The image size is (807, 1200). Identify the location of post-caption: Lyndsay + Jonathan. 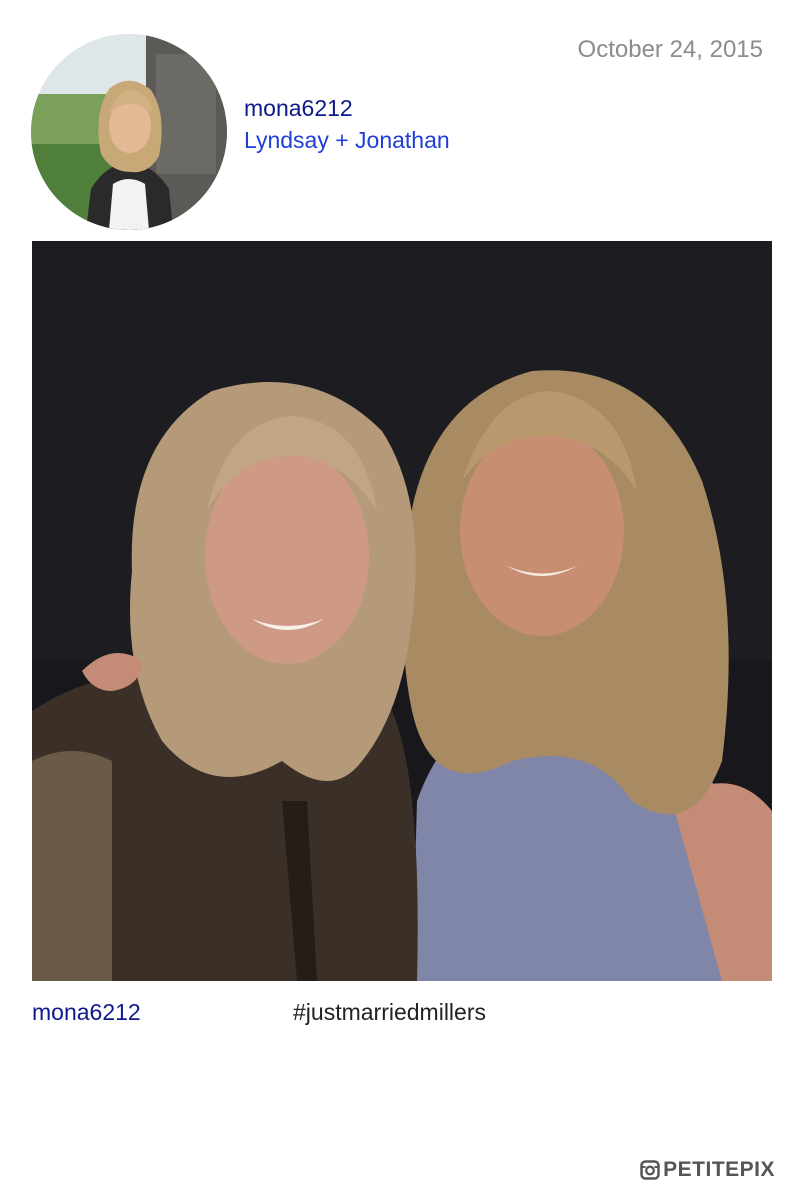
(347, 140).